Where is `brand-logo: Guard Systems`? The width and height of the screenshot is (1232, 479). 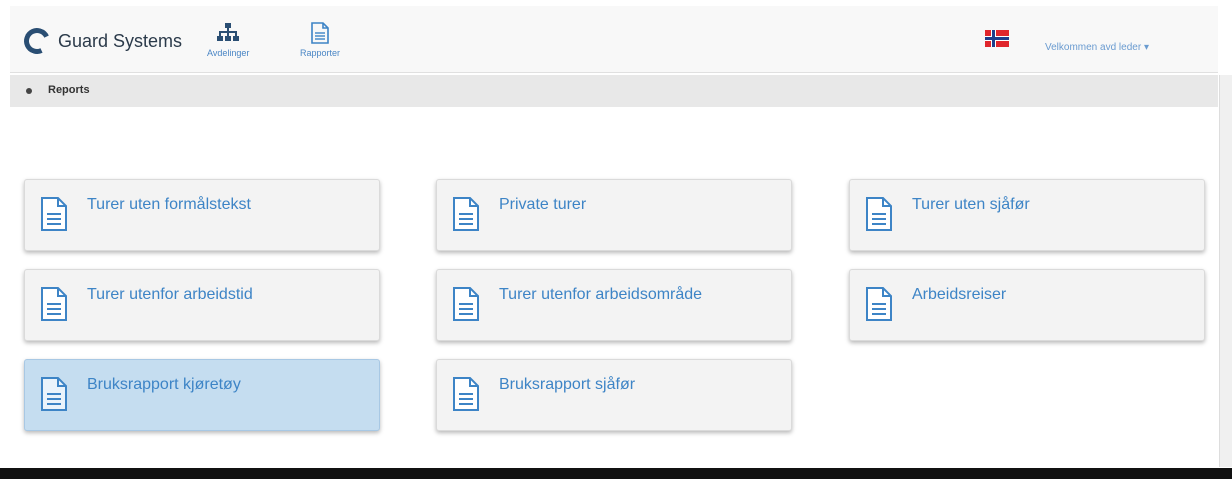 brand-logo: Guard Systems is located at coordinates (101, 41).